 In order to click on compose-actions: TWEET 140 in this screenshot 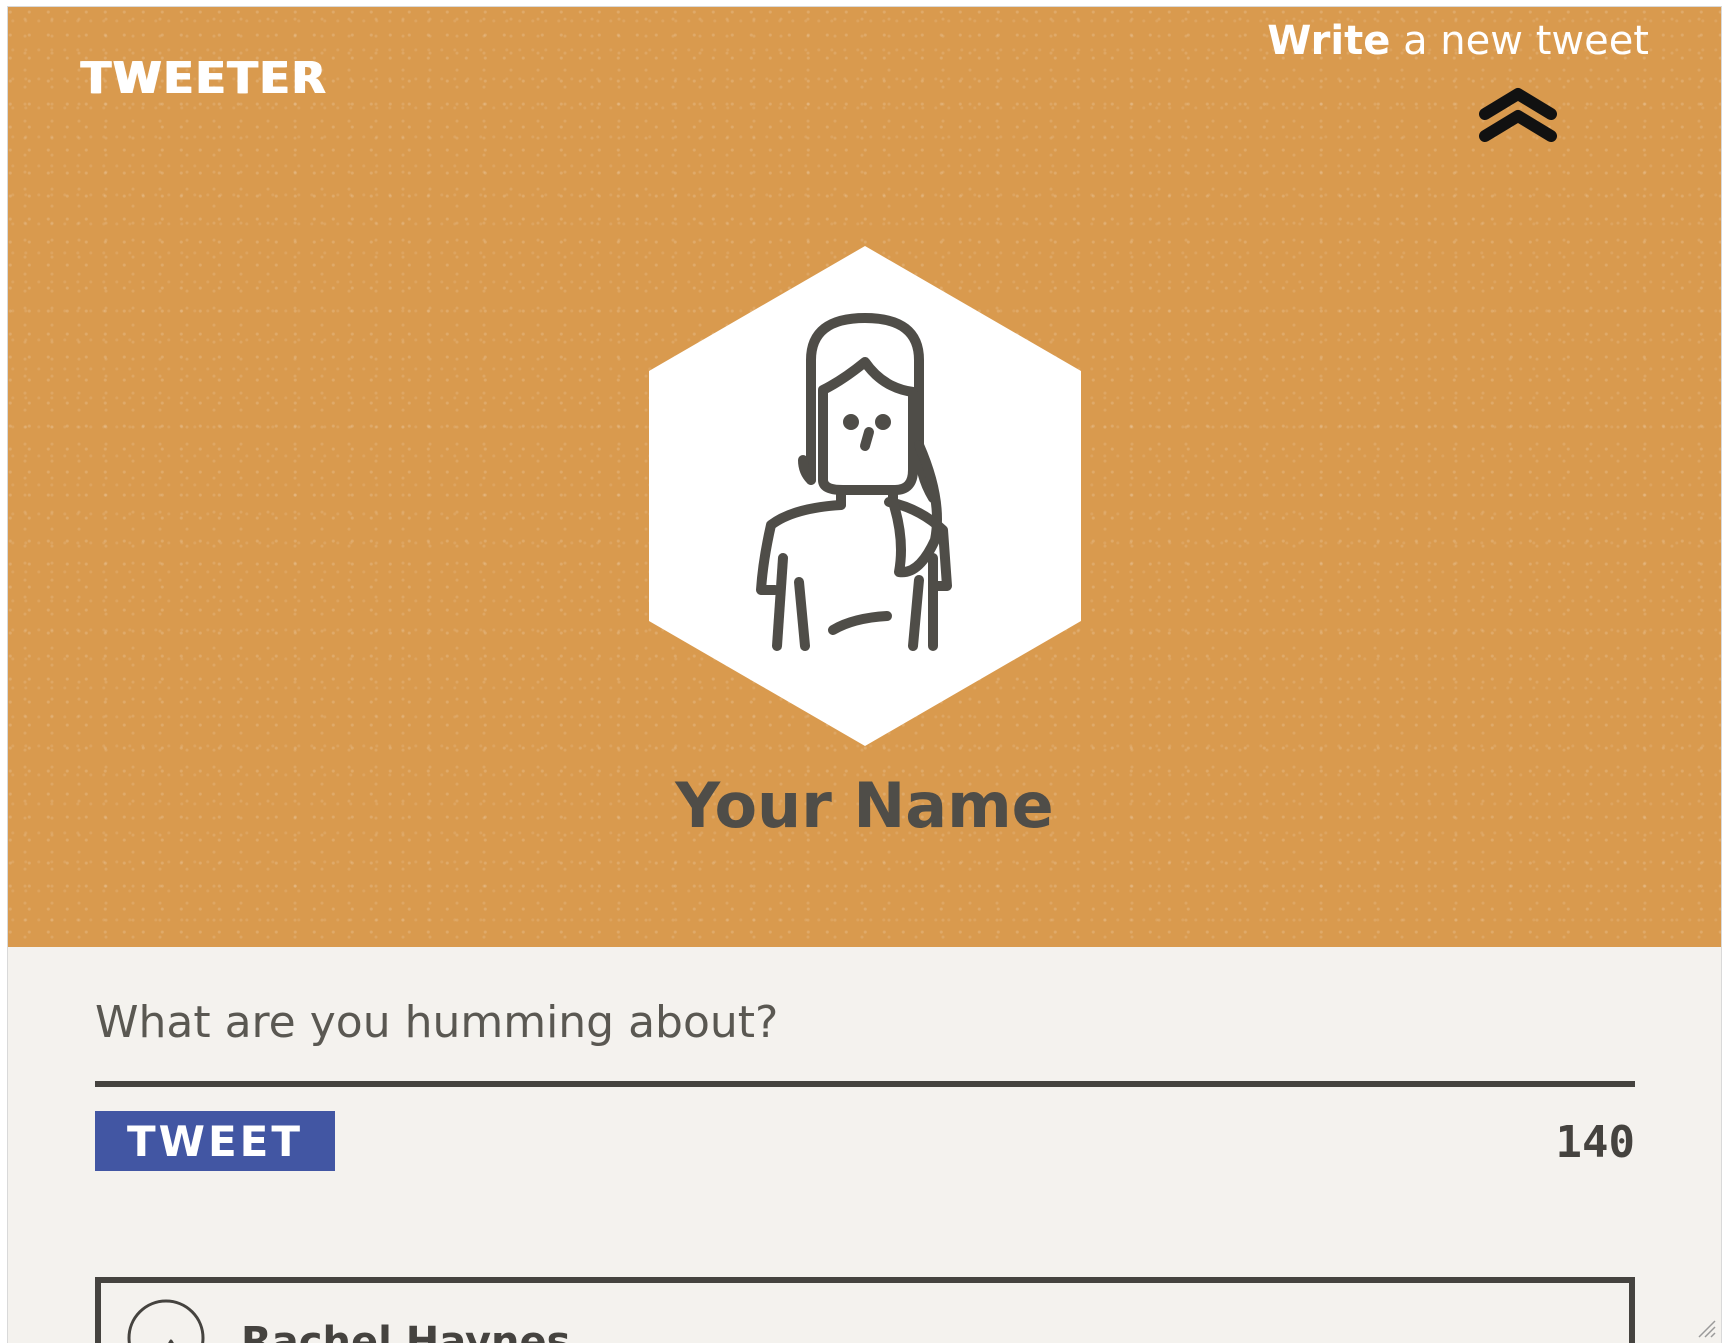, I will do `click(865, 1146)`.